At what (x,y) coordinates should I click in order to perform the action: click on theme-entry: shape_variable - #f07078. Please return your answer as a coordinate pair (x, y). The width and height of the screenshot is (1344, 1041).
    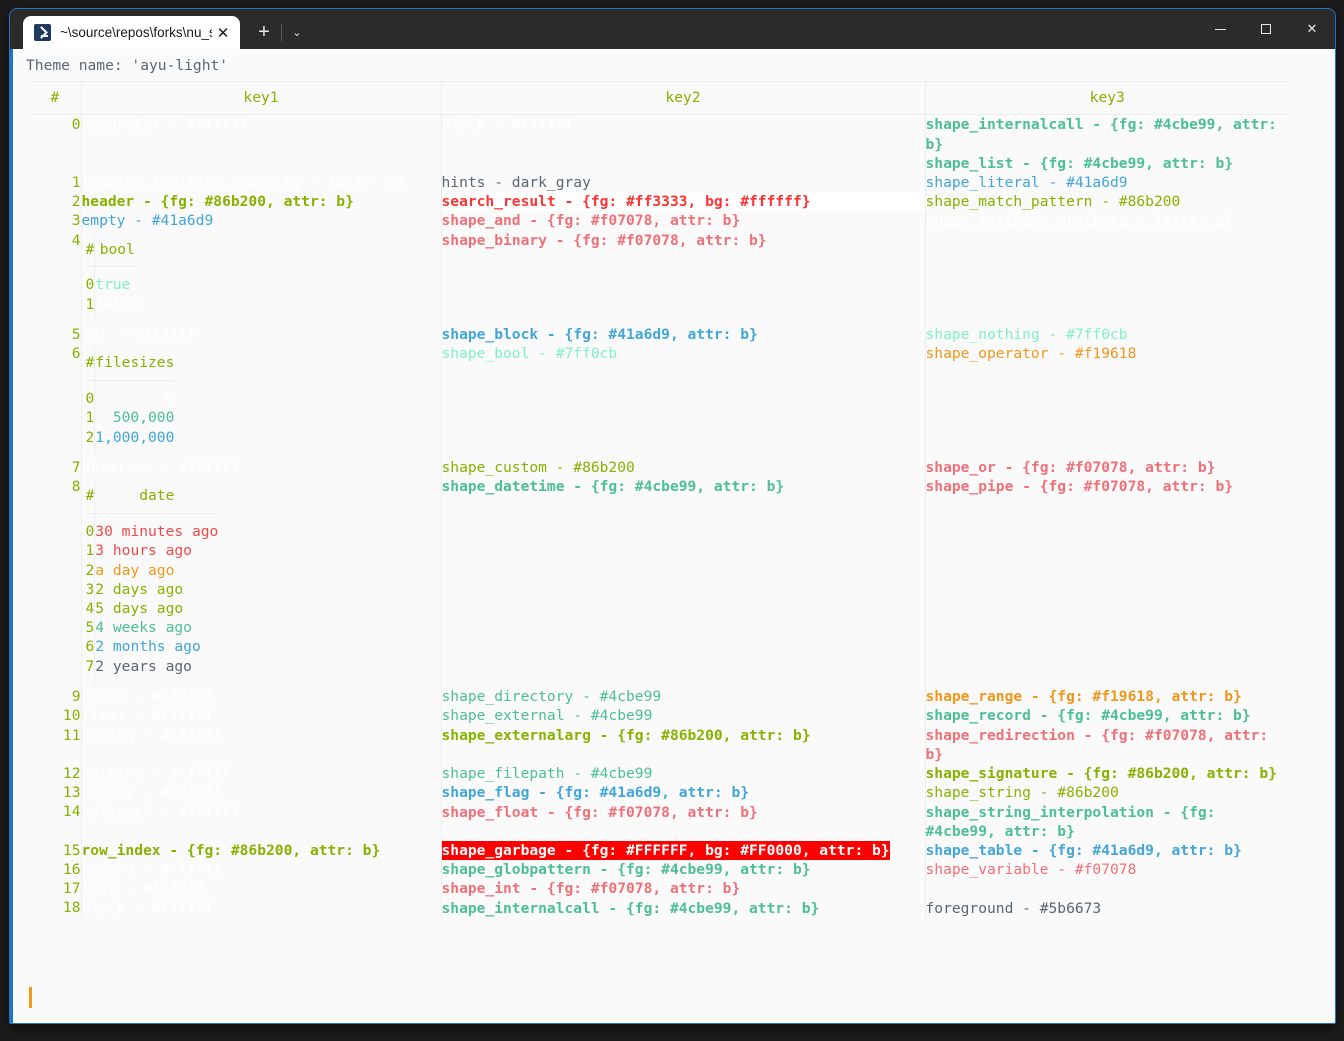
    Looking at the image, I should click on (1031, 870).